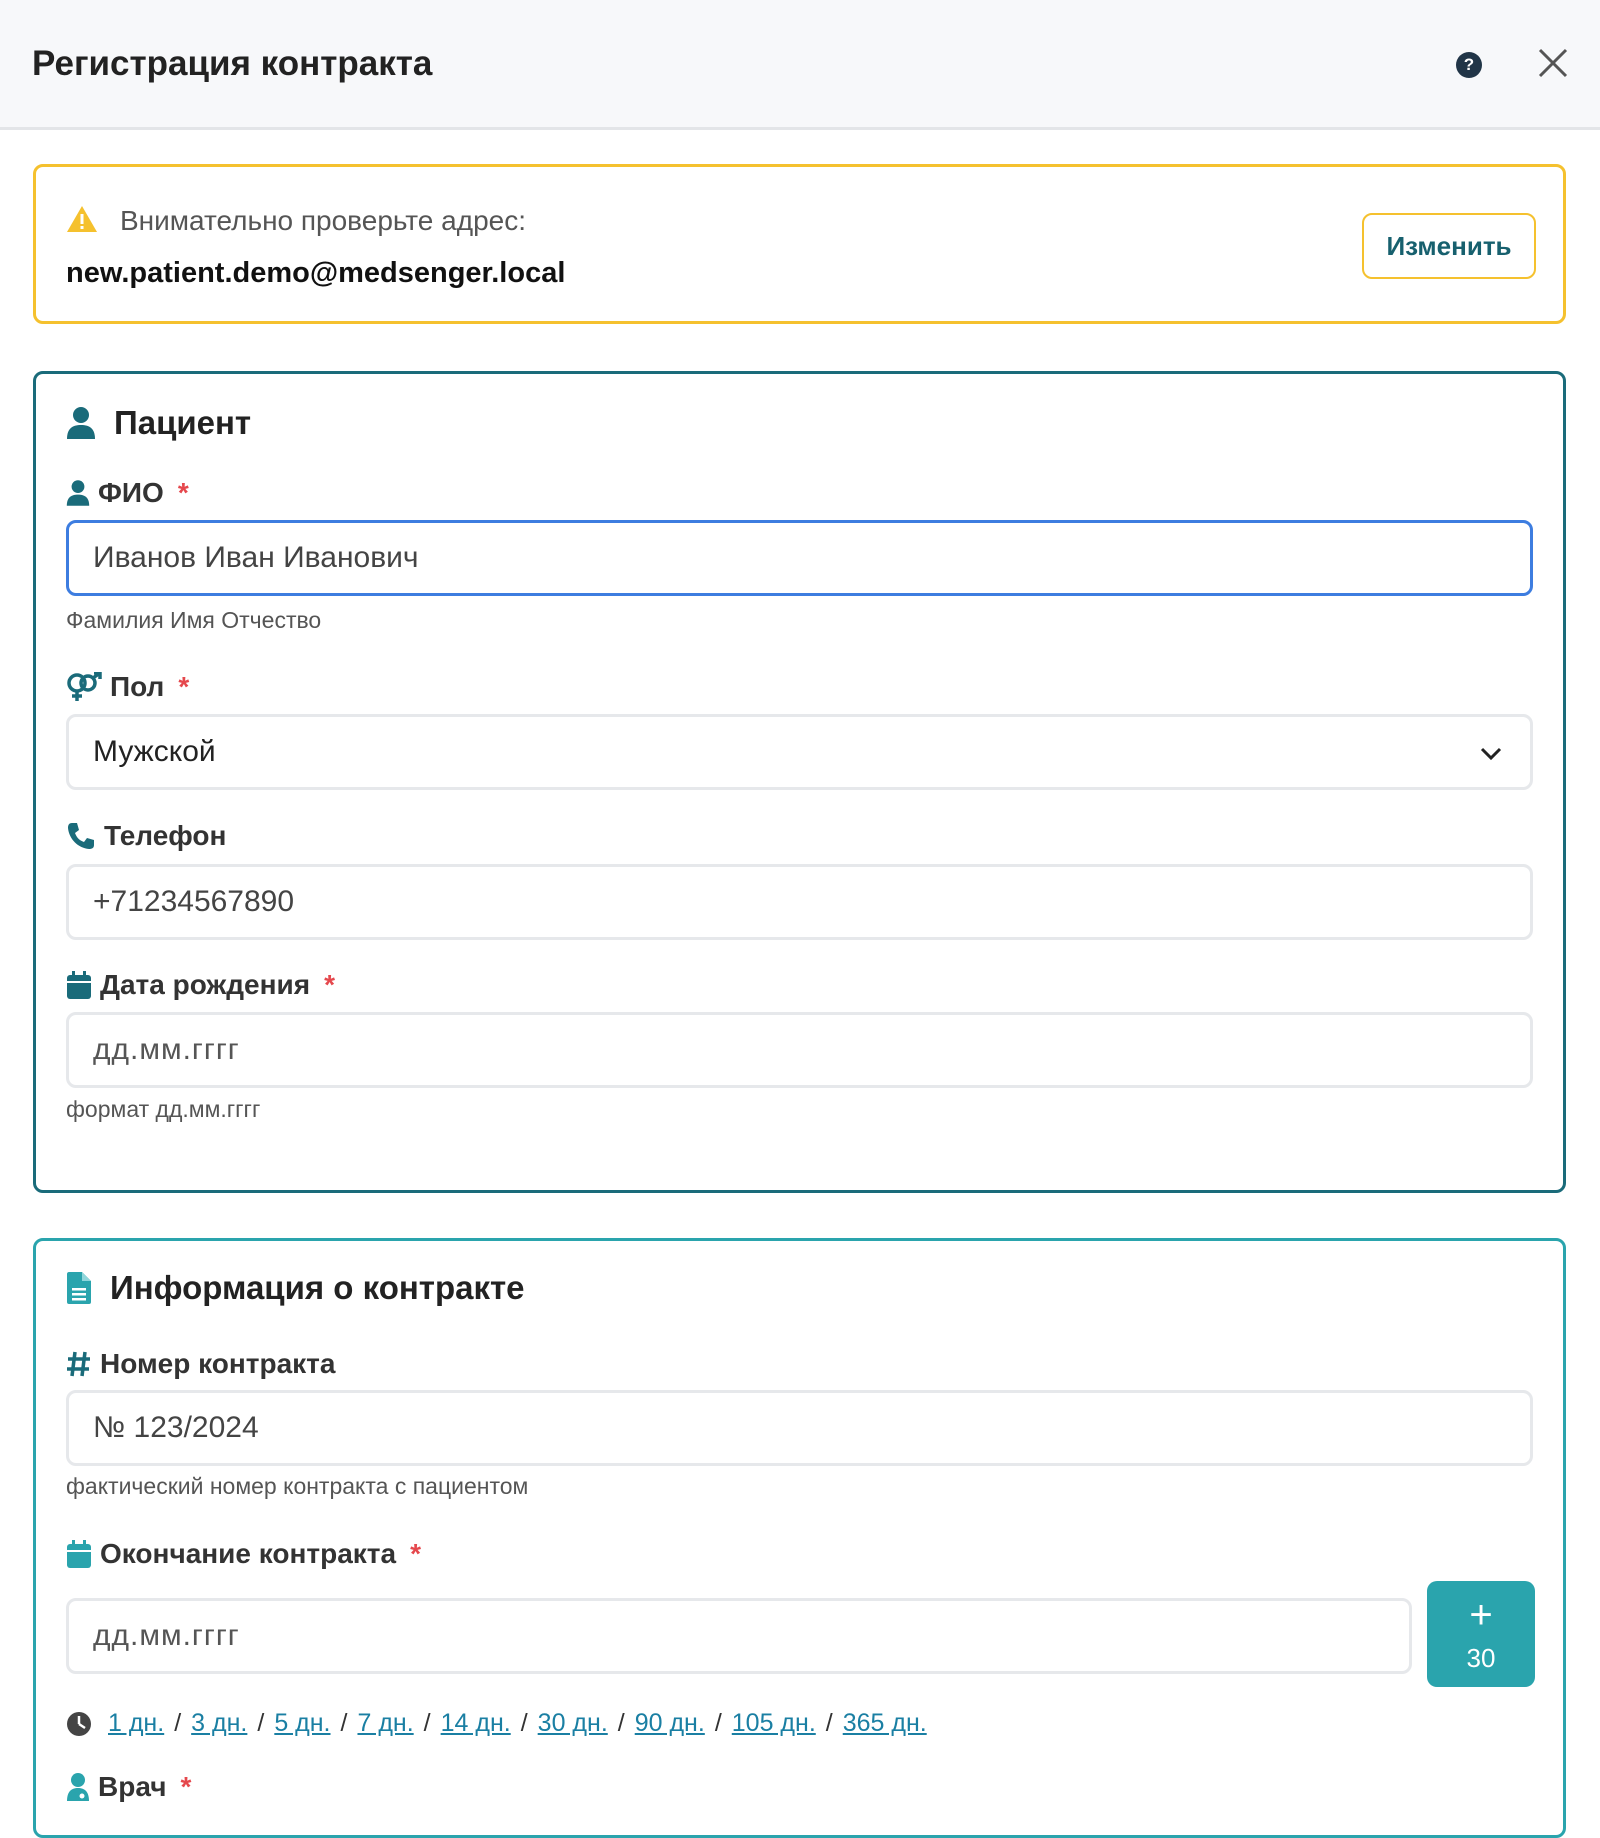  Describe the element at coordinates (137, 686) in the screenshot. I see `sex-label-text: Пол` at that location.